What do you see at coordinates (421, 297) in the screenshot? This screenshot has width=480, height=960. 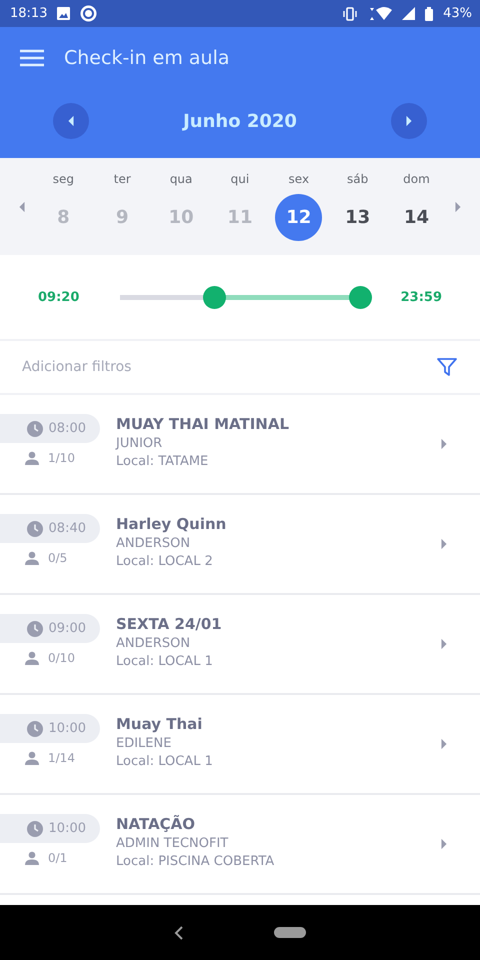 I see `range-end-time: 23:59` at bounding box center [421, 297].